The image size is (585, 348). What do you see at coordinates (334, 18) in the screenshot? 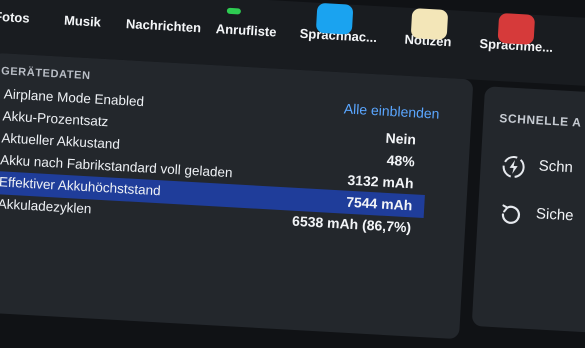
I see `voicemail-icon` at bounding box center [334, 18].